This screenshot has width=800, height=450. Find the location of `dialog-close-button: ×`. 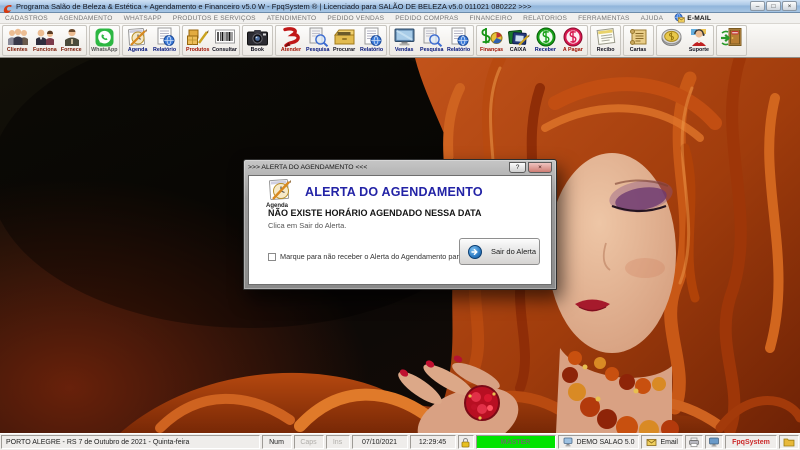

dialog-close-button: × is located at coordinates (540, 167).